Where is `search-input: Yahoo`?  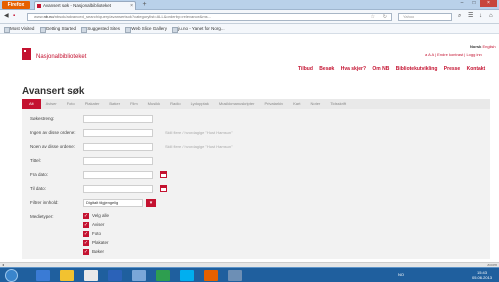
search-input: Yahoo is located at coordinates (425, 17).